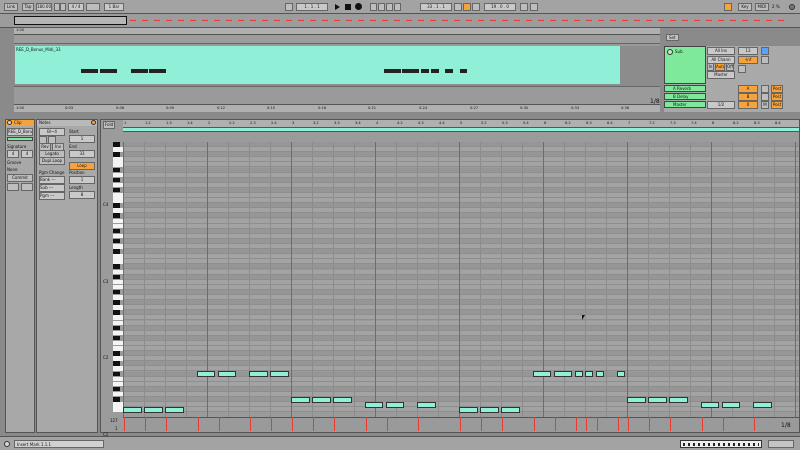 The width and height of the screenshot is (800, 450). Describe the element at coordinates (27, 187) in the screenshot. I see `clip-nudge-right` at that location.